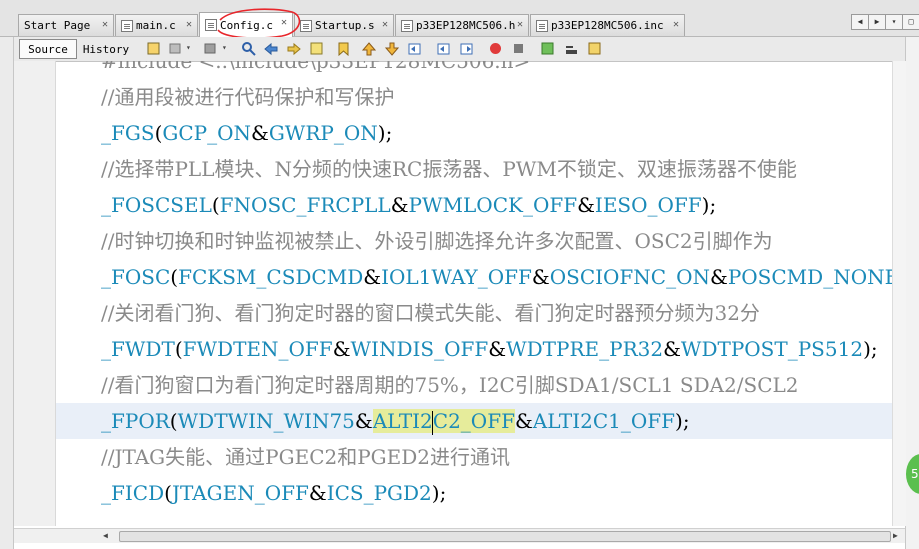 This screenshot has width=919, height=549. What do you see at coordinates (316, 48) in the screenshot?
I see `toggle-highlight-icon` at bounding box center [316, 48].